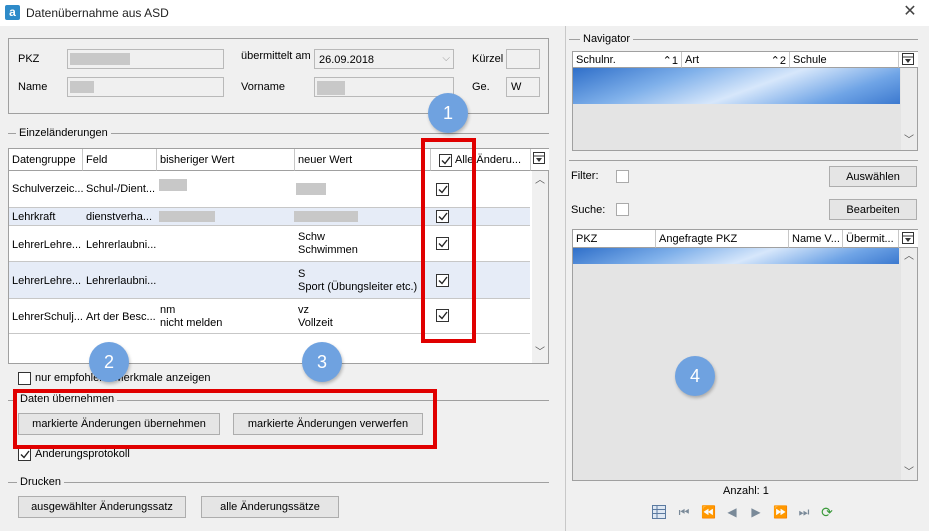  I want to click on filter-label: Filter:, so click(585, 176).